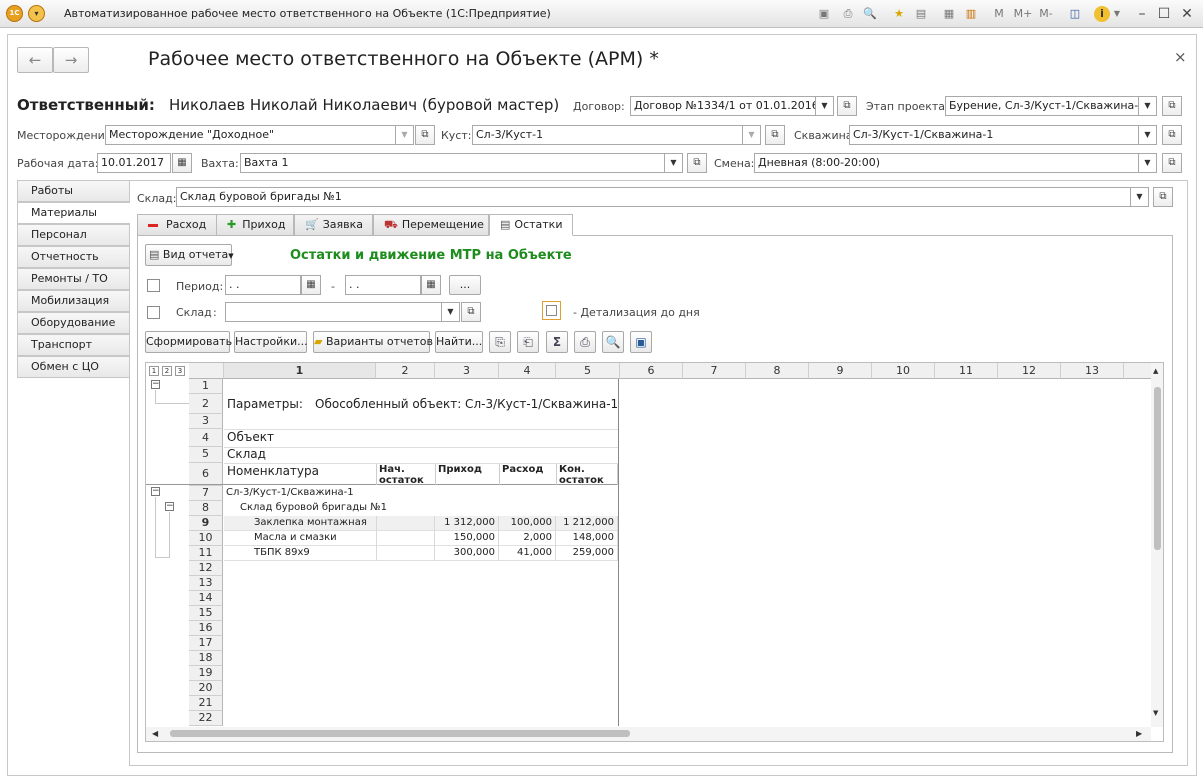 This screenshot has height=782, width=1203. I want to click on m-plus-button: M+, so click(1023, 14).